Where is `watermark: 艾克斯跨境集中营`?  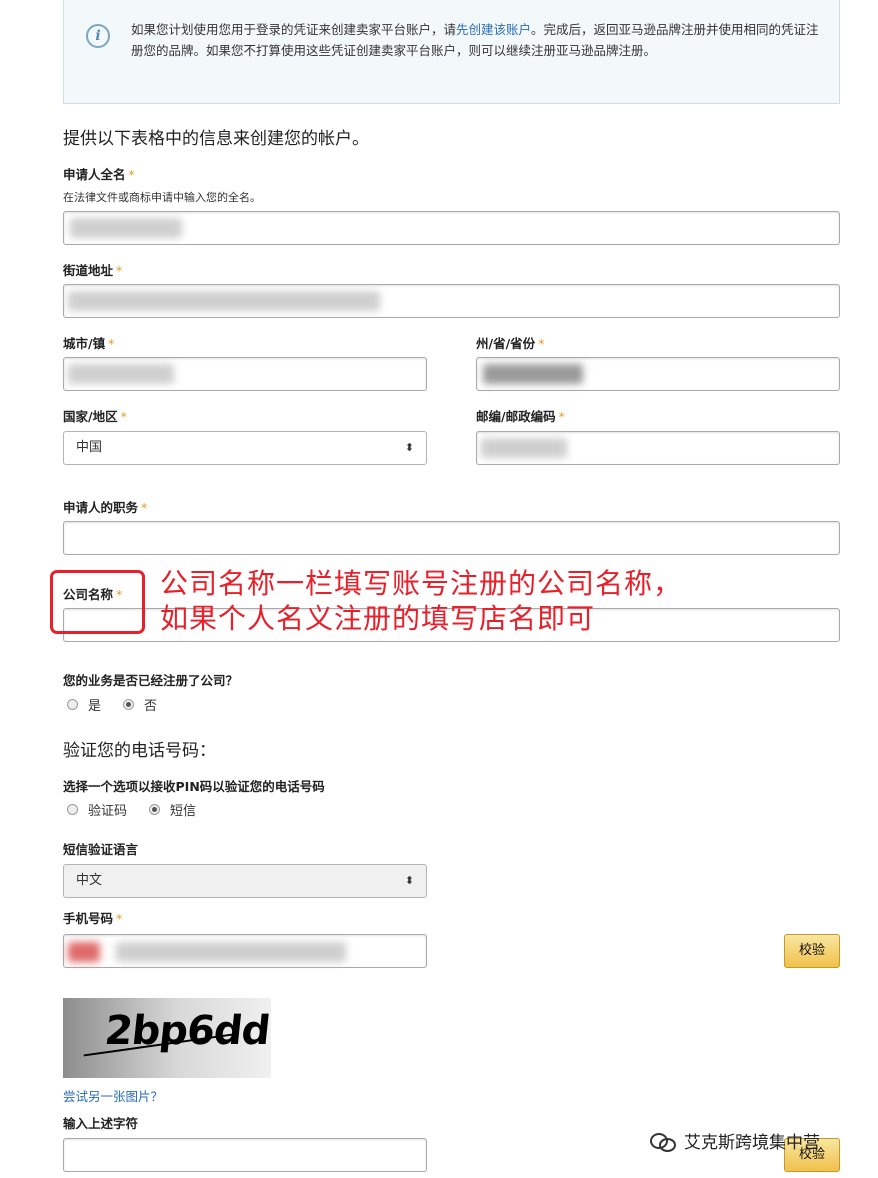
watermark: 艾克斯跨境集中营 is located at coordinates (735, 1140).